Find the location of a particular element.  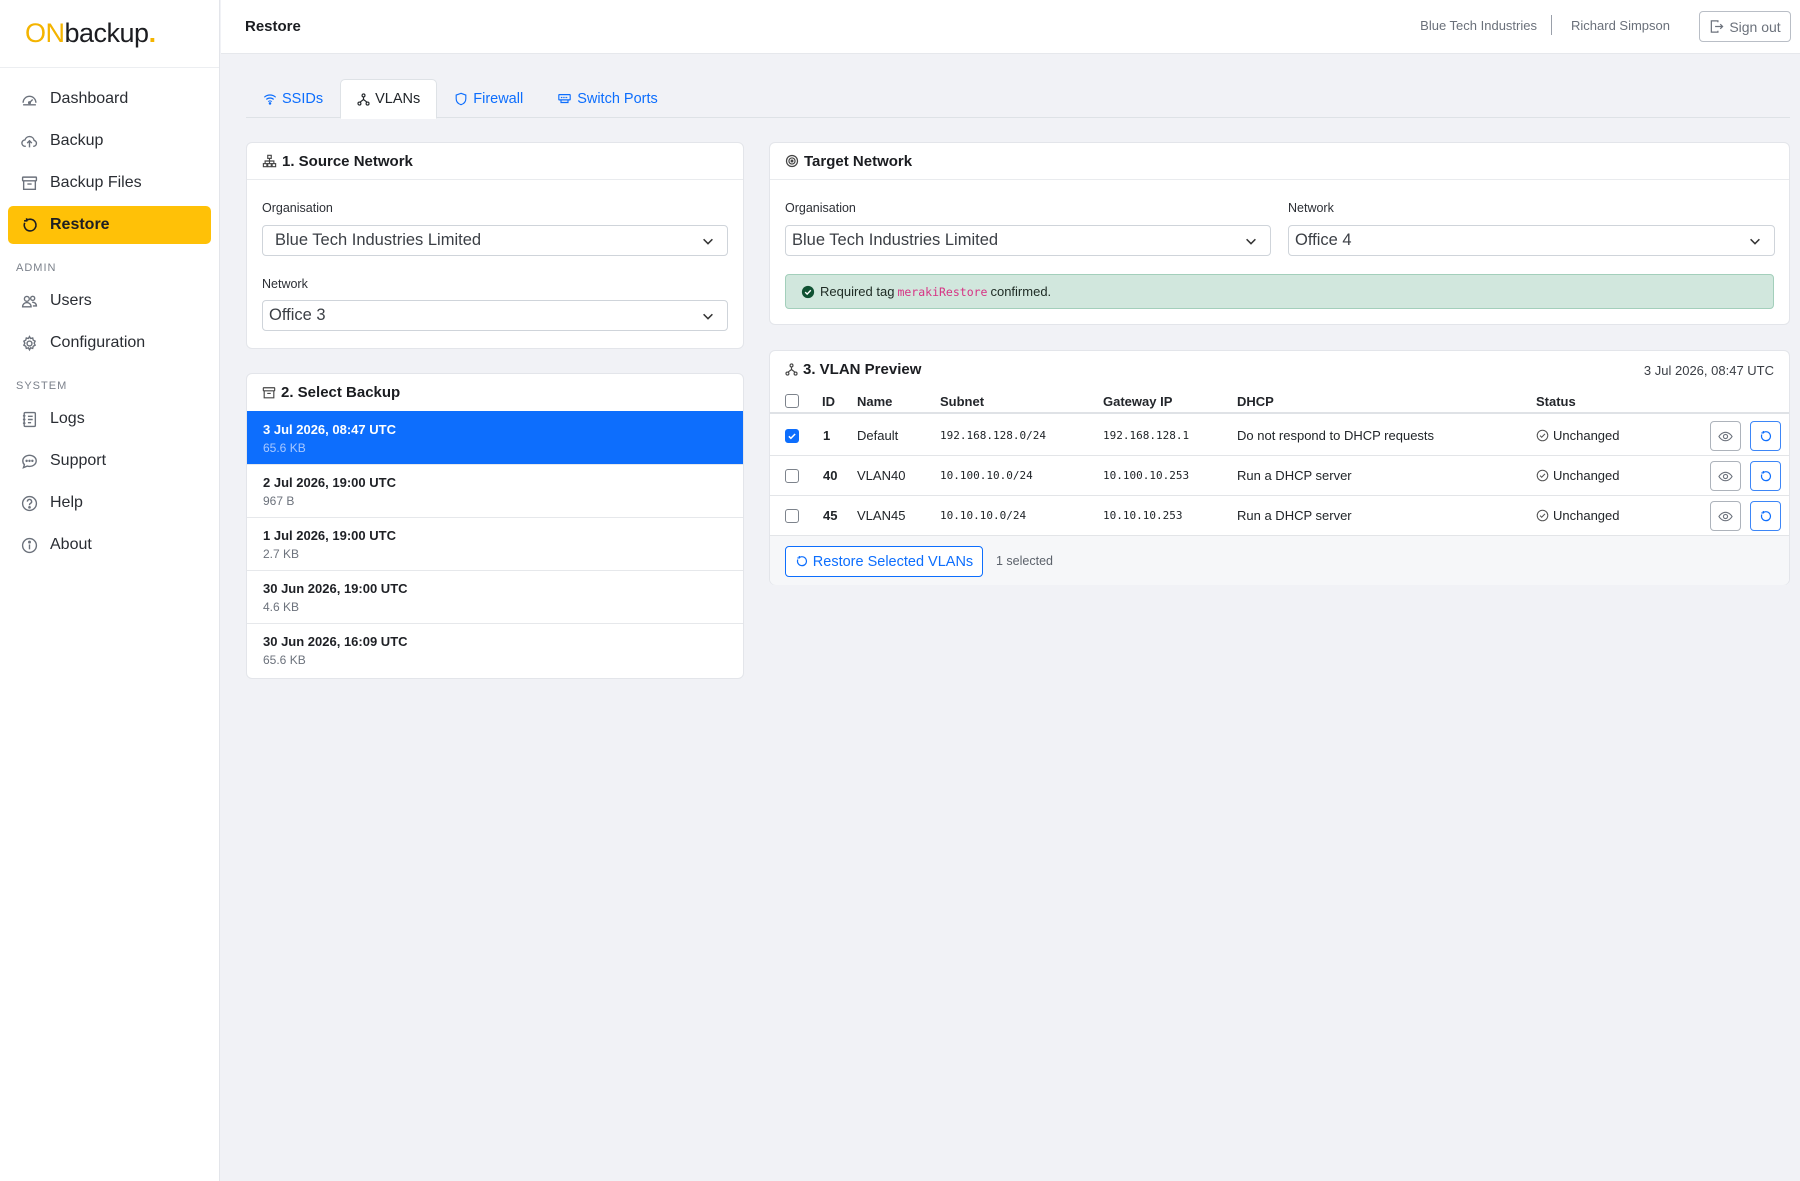

vlan-status: Unchanged is located at coordinates (1578, 435).